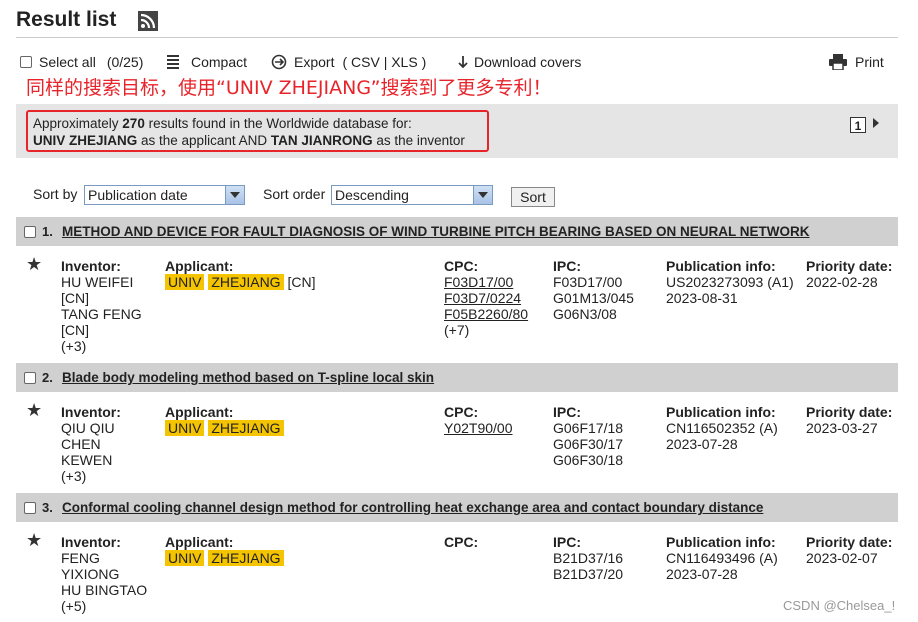 The height and width of the screenshot is (622, 918). I want to click on compact-label: Compact, so click(219, 62).